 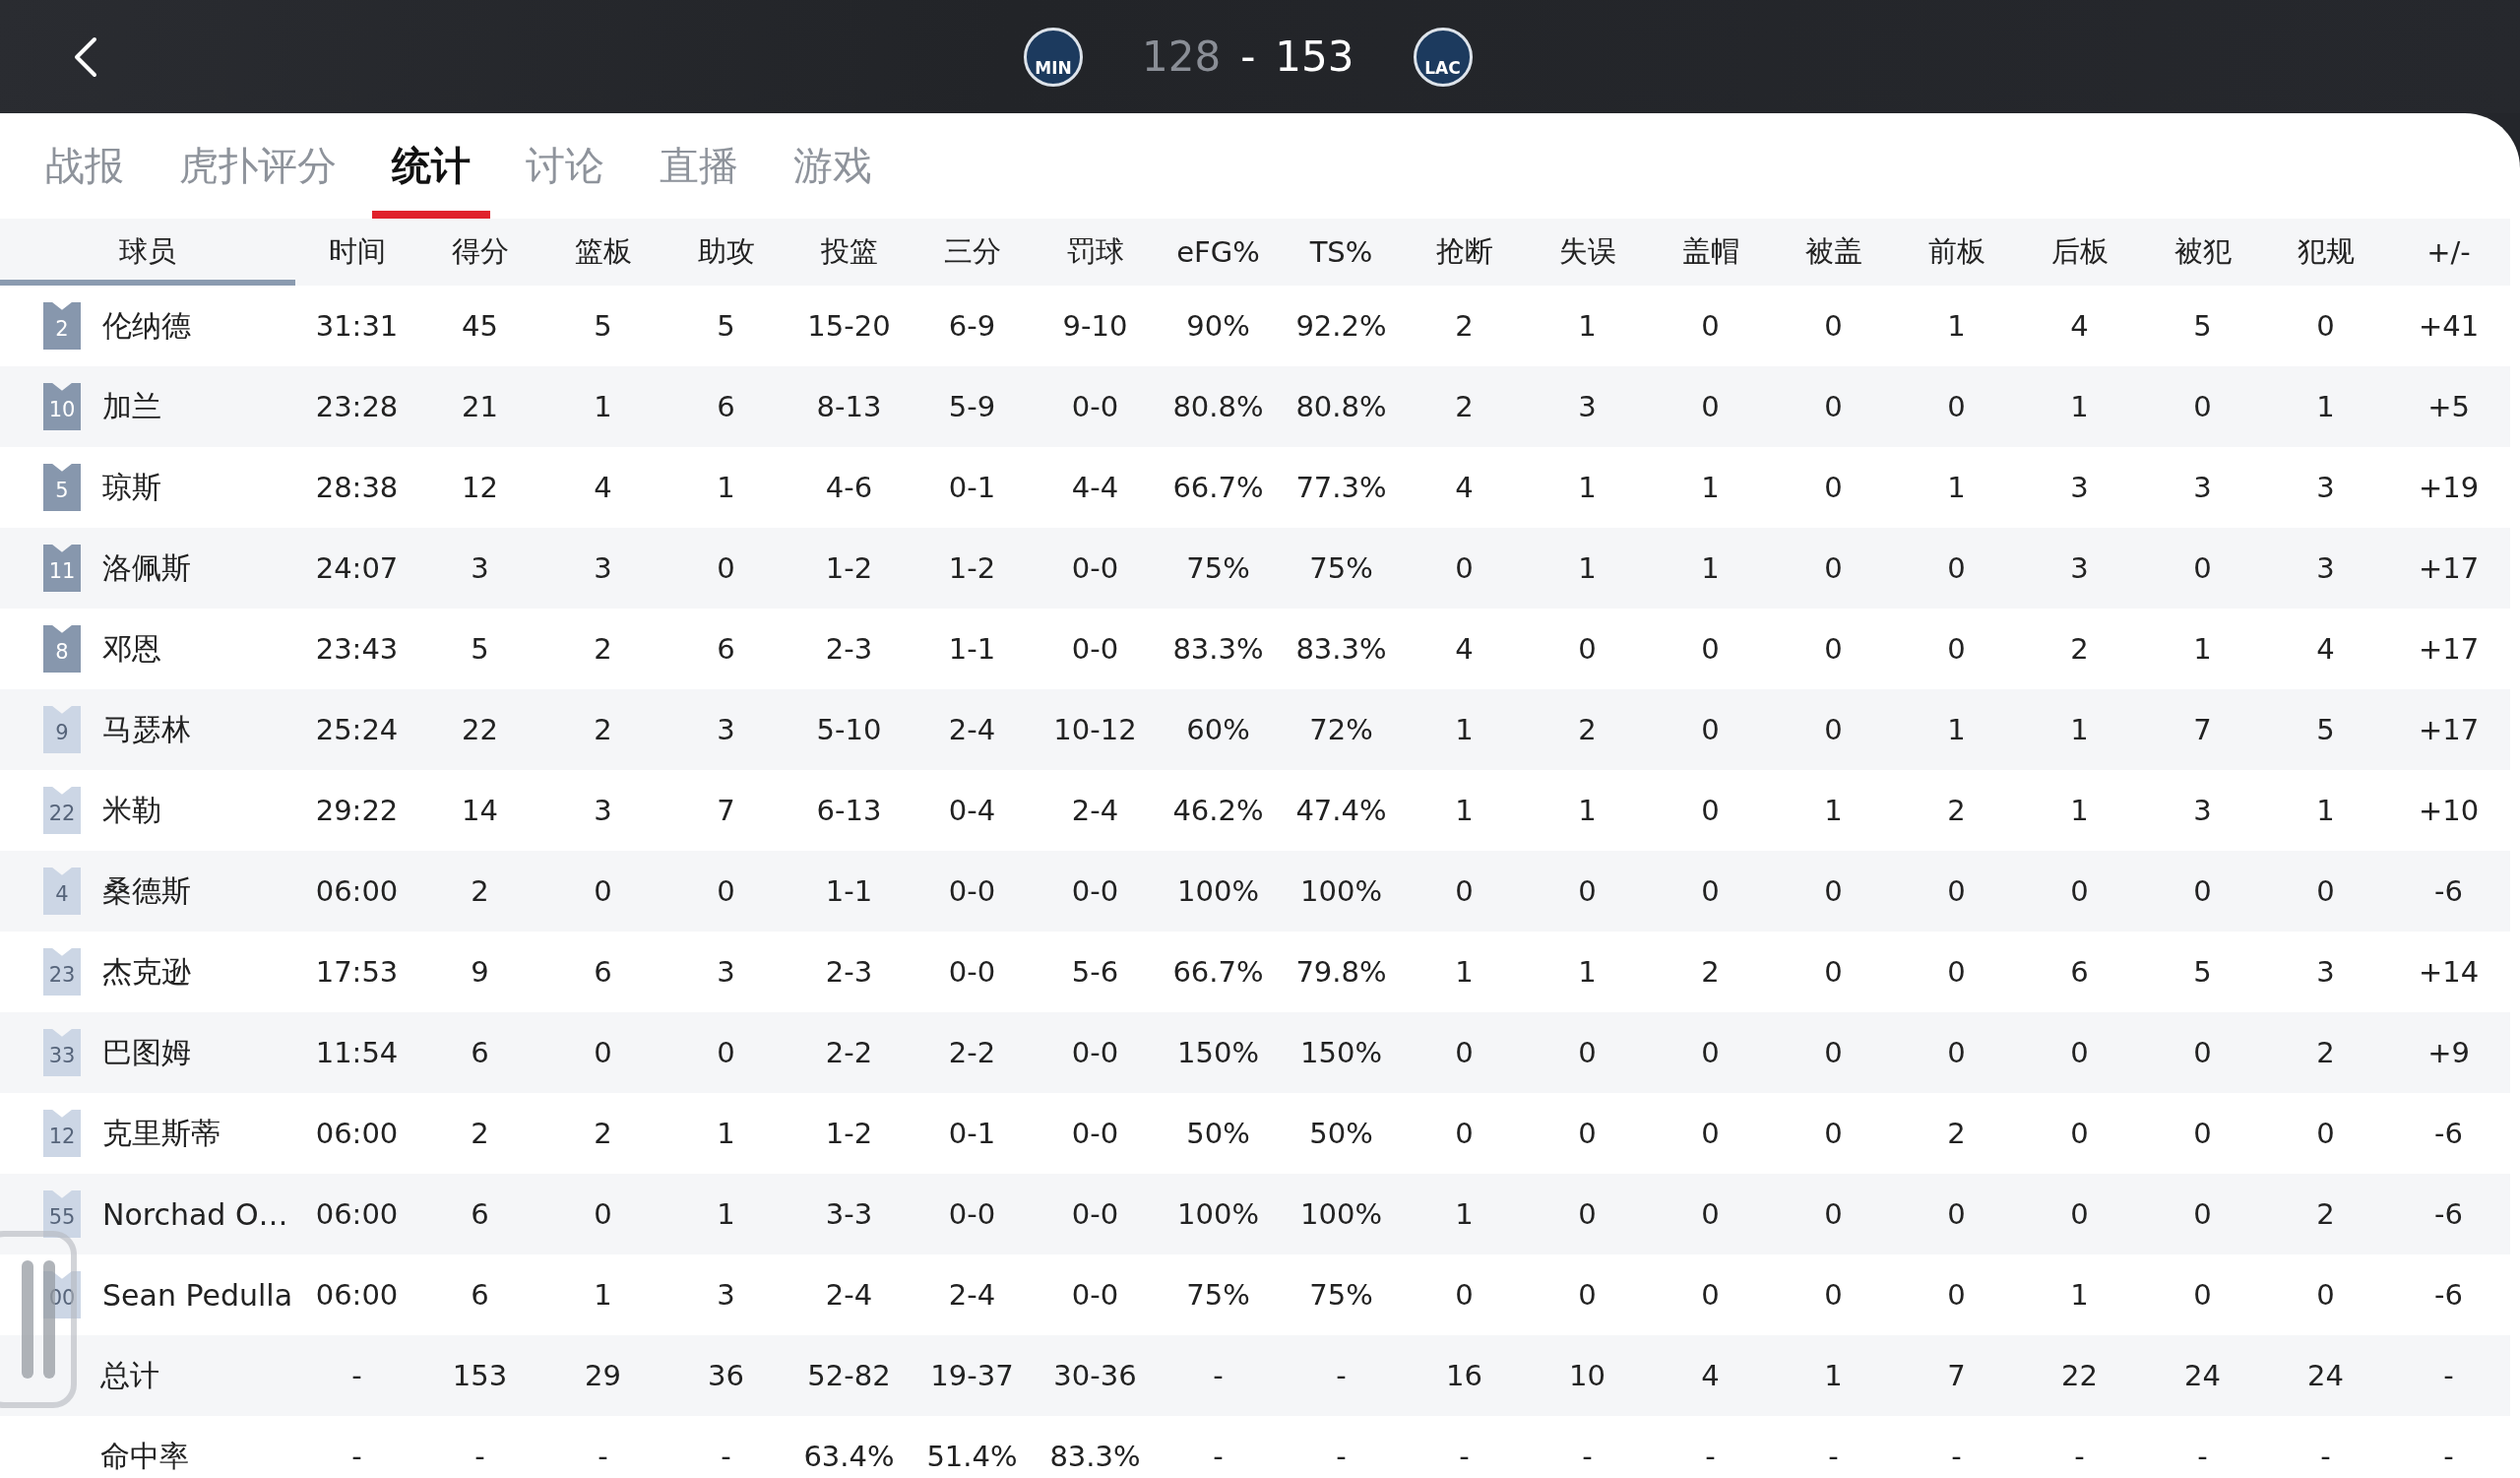 What do you see at coordinates (1218, 568) in the screenshot?
I see `table-cell-text: 75%` at bounding box center [1218, 568].